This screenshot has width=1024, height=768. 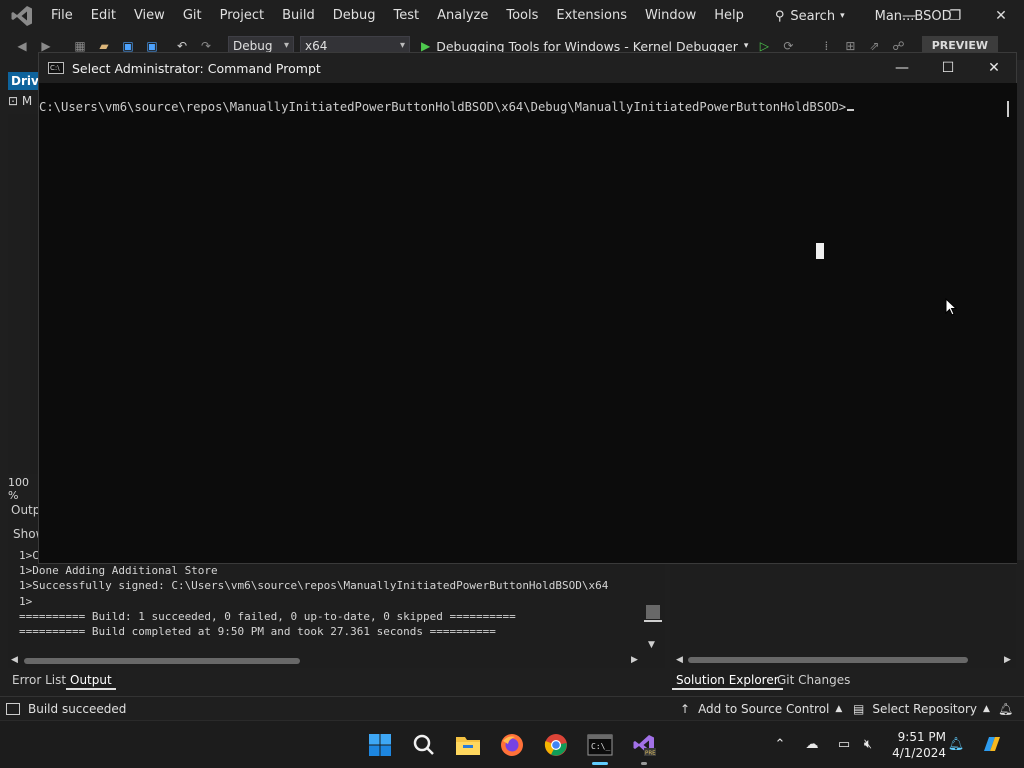 What do you see at coordinates (651, 645) in the screenshot?
I see `scroll-down-icon: ▼` at bounding box center [651, 645].